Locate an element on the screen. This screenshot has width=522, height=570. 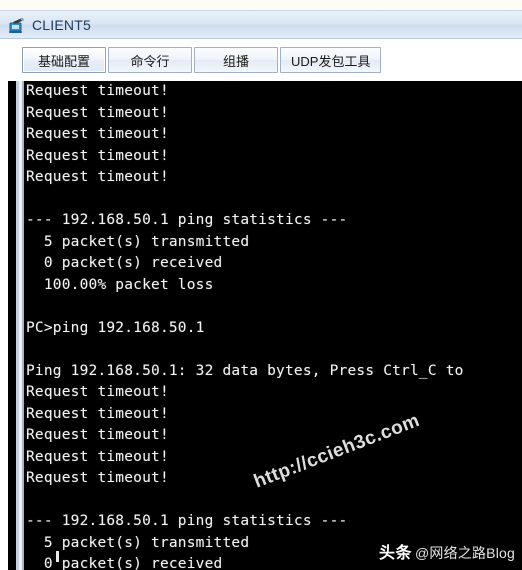
watermark-brand: 头条 @网络之路Blog is located at coordinates (447, 551).